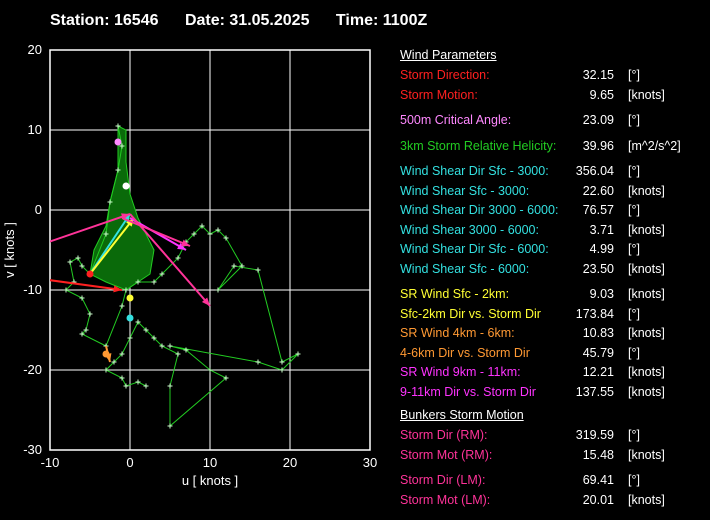  What do you see at coordinates (32, 369) in the screenshot?
I see `y-tick-label: -20` at bounding box center [32, 369].